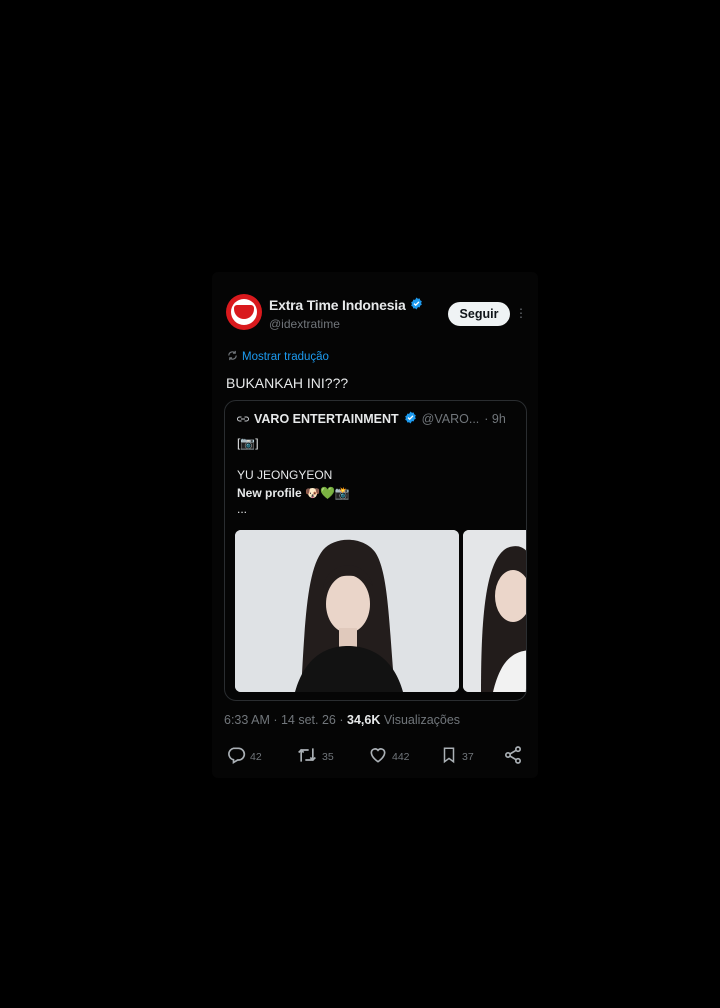 The image size is (720, 1008). What do you see at coordinates (307, 756) in the screenshot?
I see `retweet-icon` at bounding box center [307, 756].